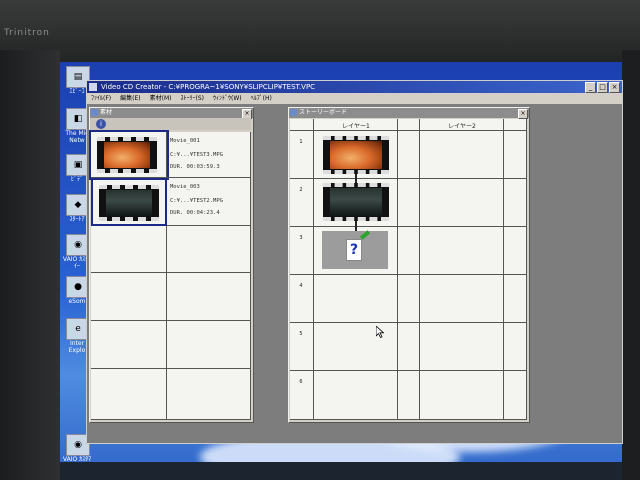 The image size is (640, 480). Describe the element at coordinates (161, 98) in the screenshot. I see `menu-material: 素材(M)` at that location.